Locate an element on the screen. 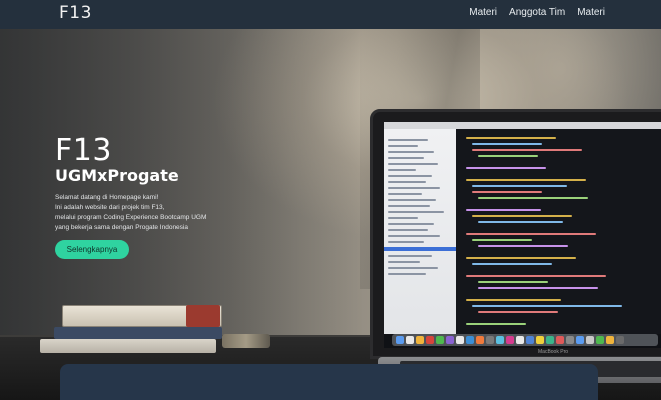 The height and width of the screenshot is (400, 661). pens-image is located at coordinates (246, 341).